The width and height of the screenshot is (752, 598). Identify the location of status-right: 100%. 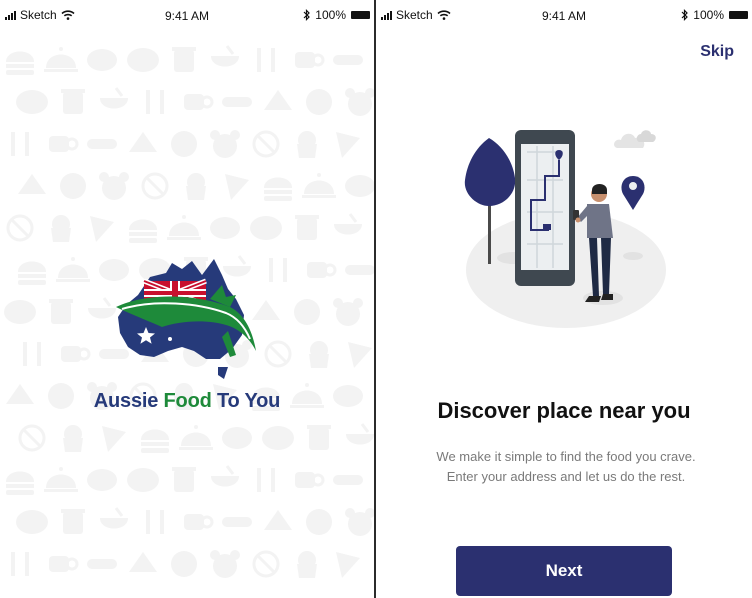
(336, 15).